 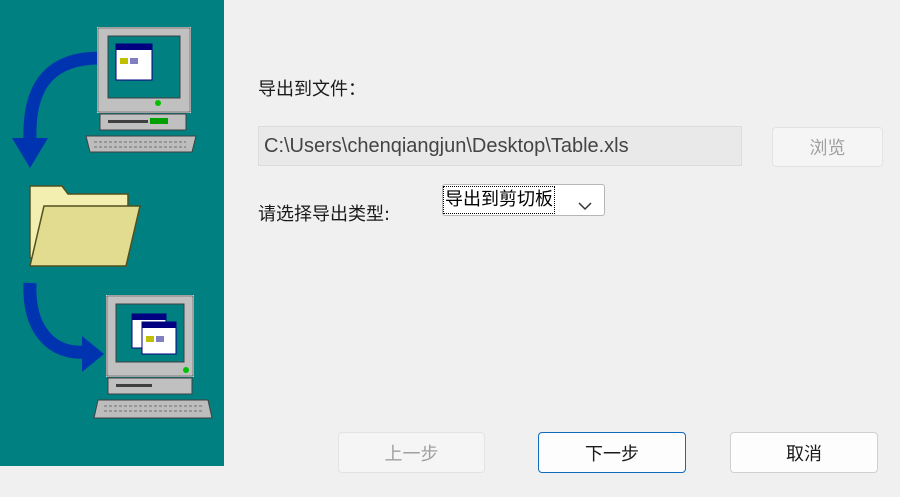 What do you see at coordinates (312, 89) in the screenshot?
I see `export-file-label: 导出到文件：` at bounding box center [312, 89].